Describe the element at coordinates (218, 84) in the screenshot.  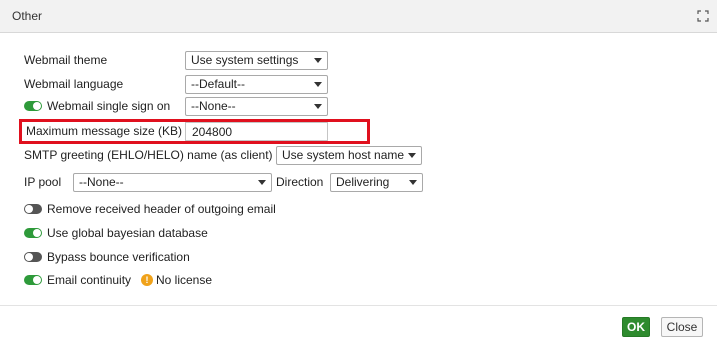
I see `webmail-language-value: --Default--` at that location.